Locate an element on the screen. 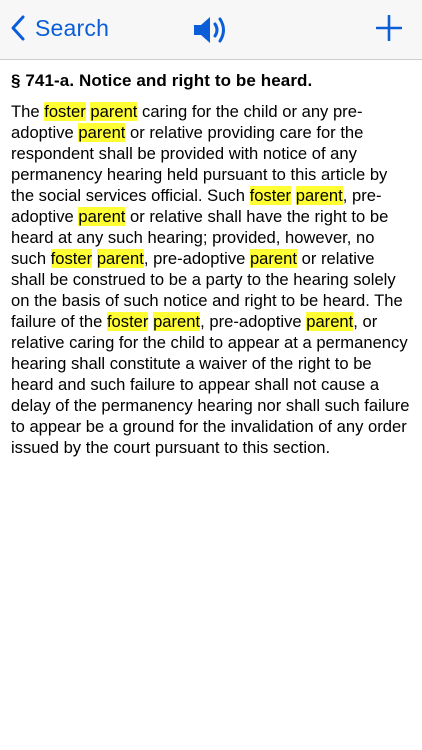 This screenshot has height=750, width=422. section-heading: § 741-a. Notice and right to be heard. is located at coordinates (162, 80).